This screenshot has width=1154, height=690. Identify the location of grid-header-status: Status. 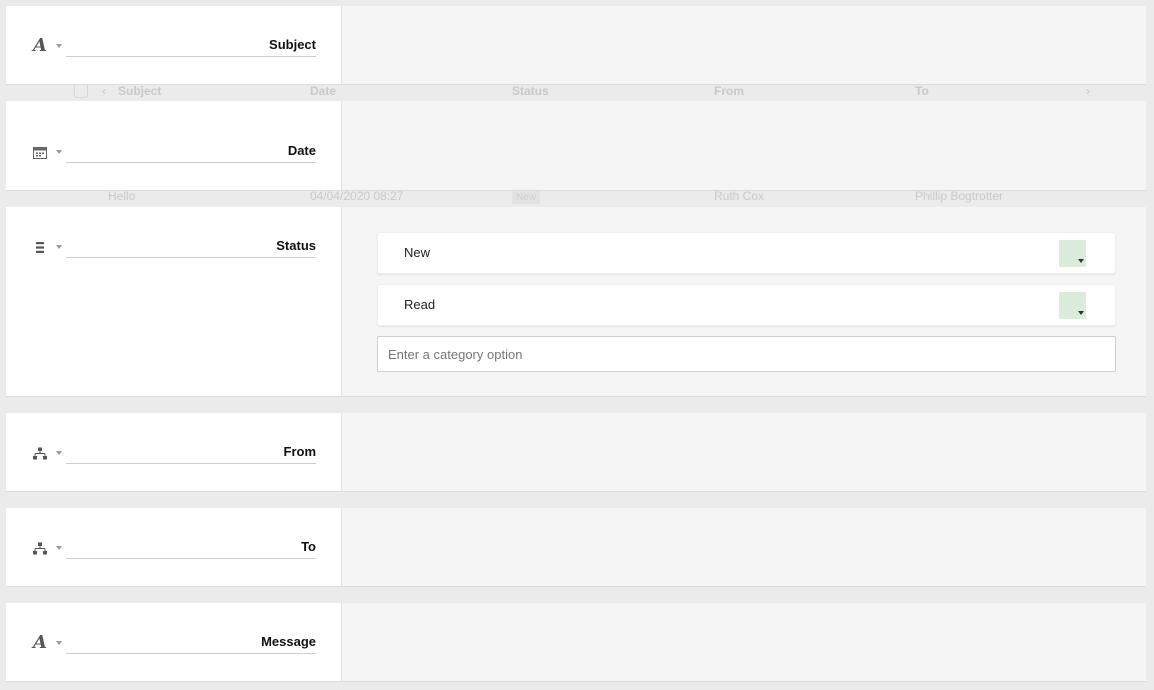
(530, 91).